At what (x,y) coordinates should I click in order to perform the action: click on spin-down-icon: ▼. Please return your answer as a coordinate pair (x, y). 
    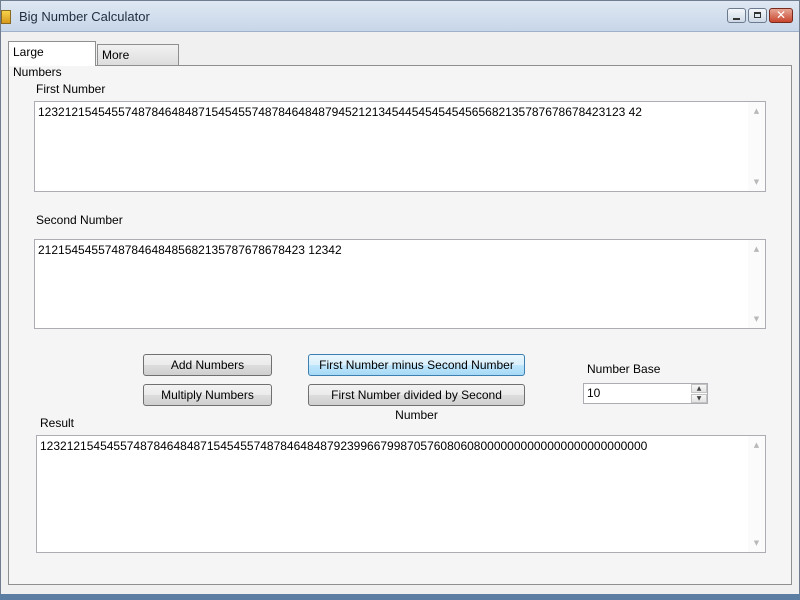
    Looking at the image, I should click on (699, 398).